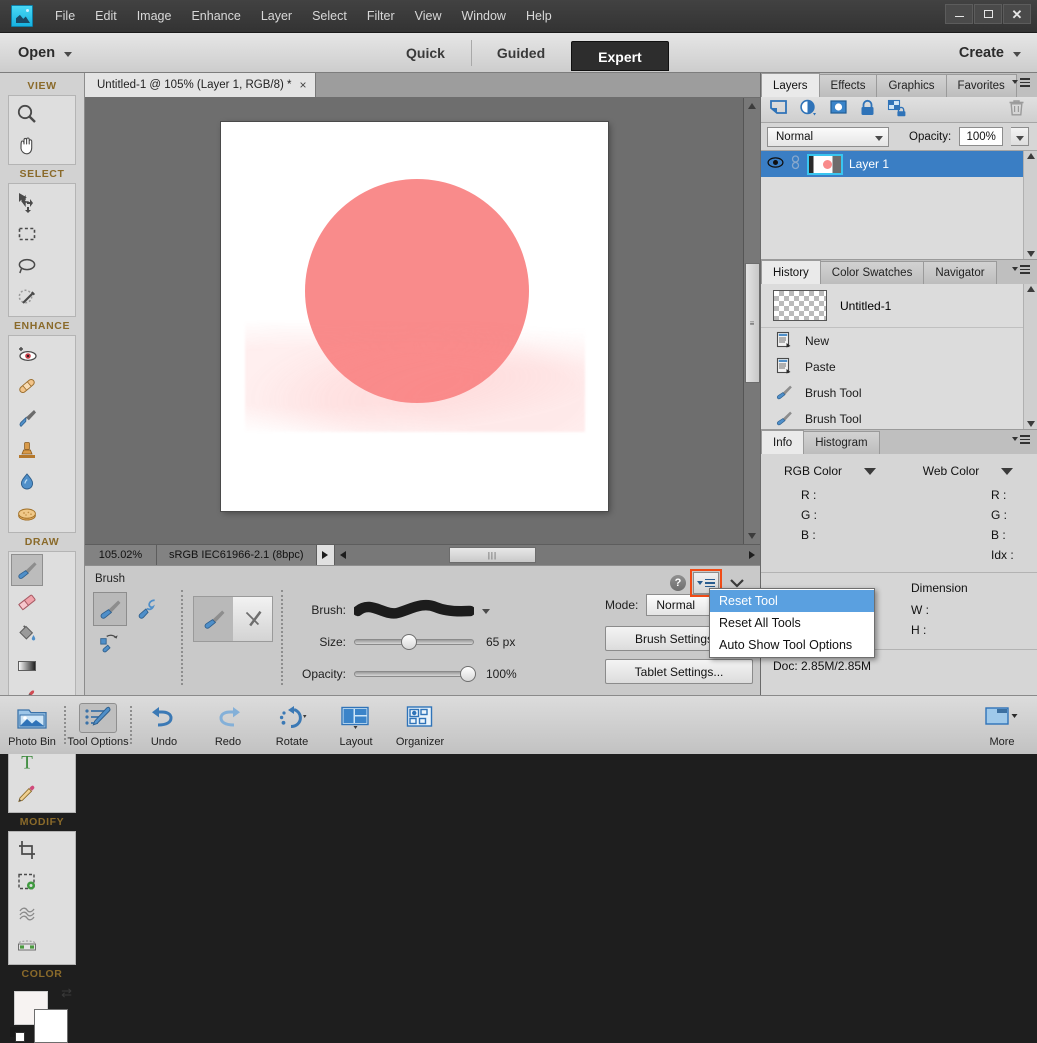  What do you see at coordinates (830, 471) in the screenshot?
I see `info-left-mode-select: RGB Color` at bounding box center [830, 471].